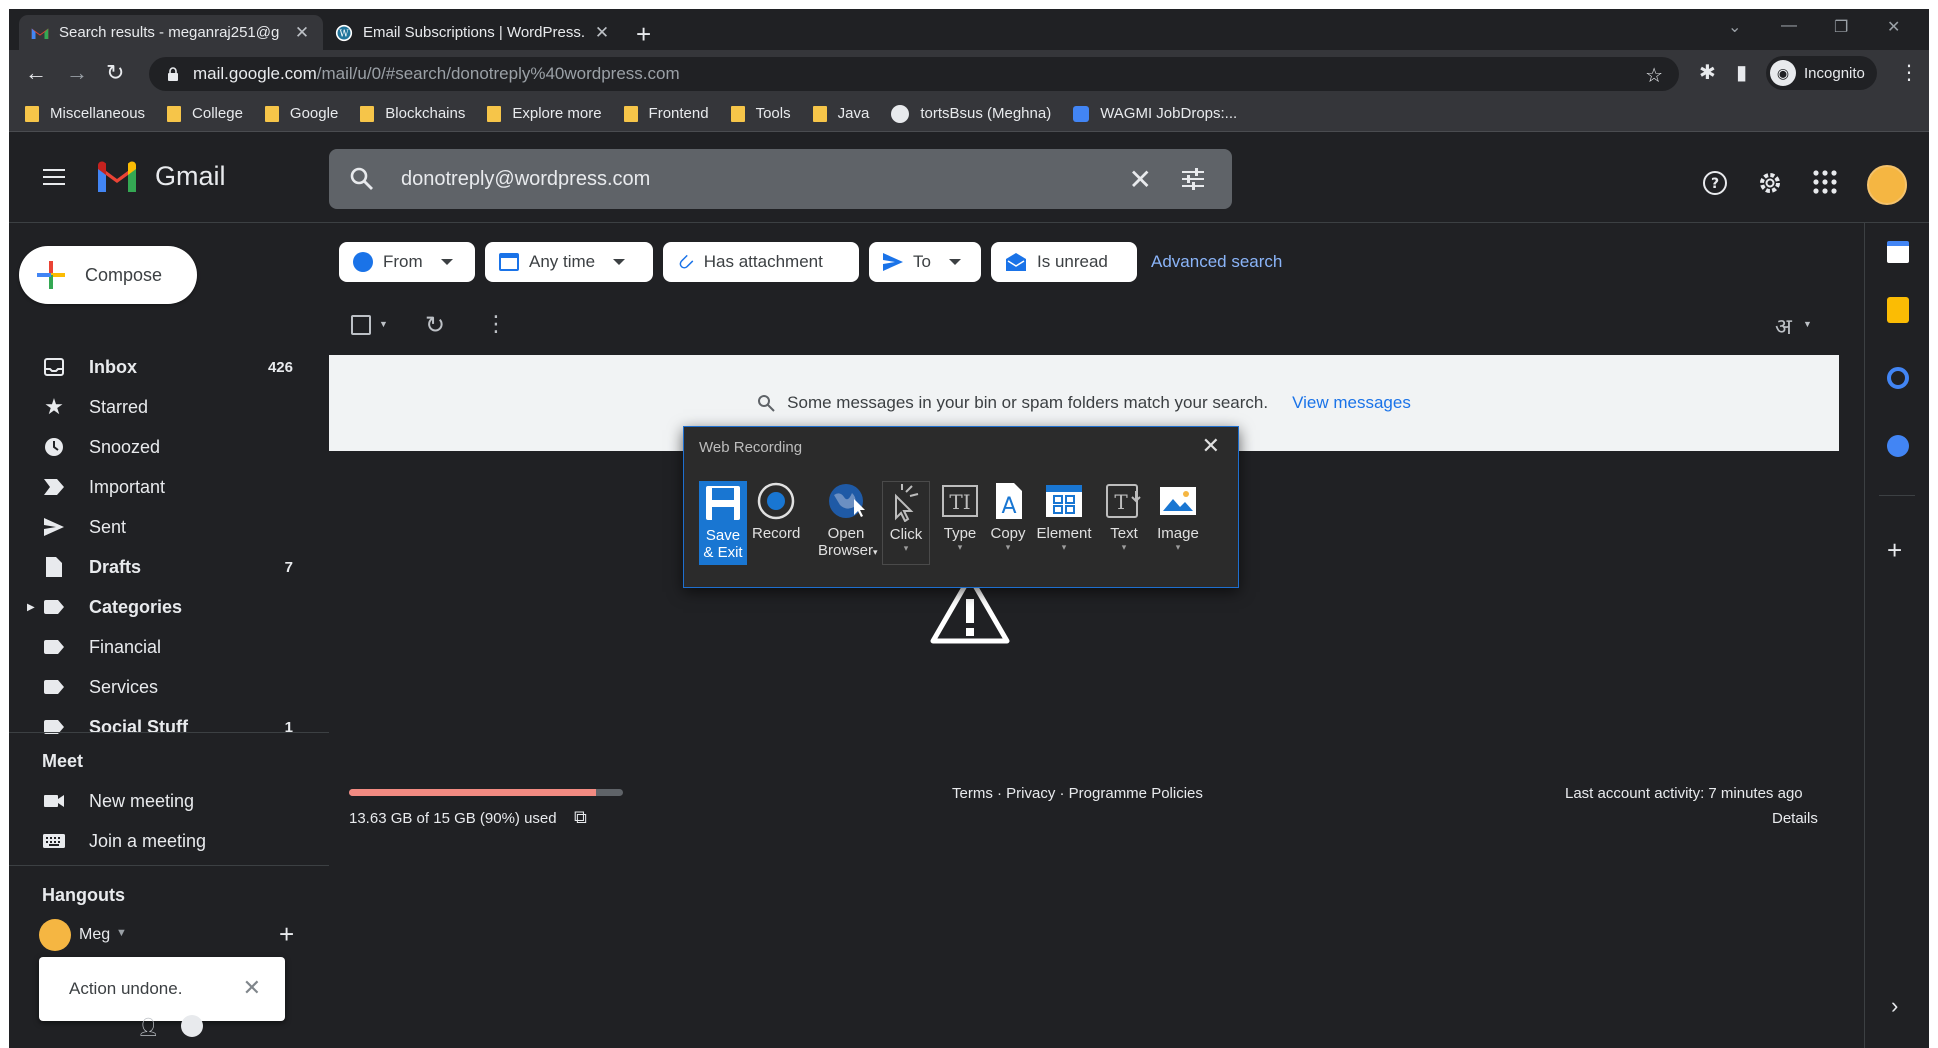  What do you see at coordinates (362, 179) in the screenshot?
I see `search-icon` at bounding box center [362, 179].